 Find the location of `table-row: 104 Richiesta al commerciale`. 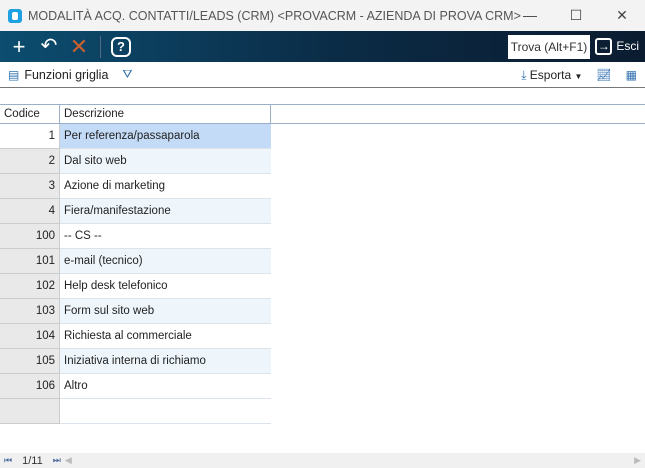

table-row: 104 Richiesta al commerciale is located at coordinates (322, 336).